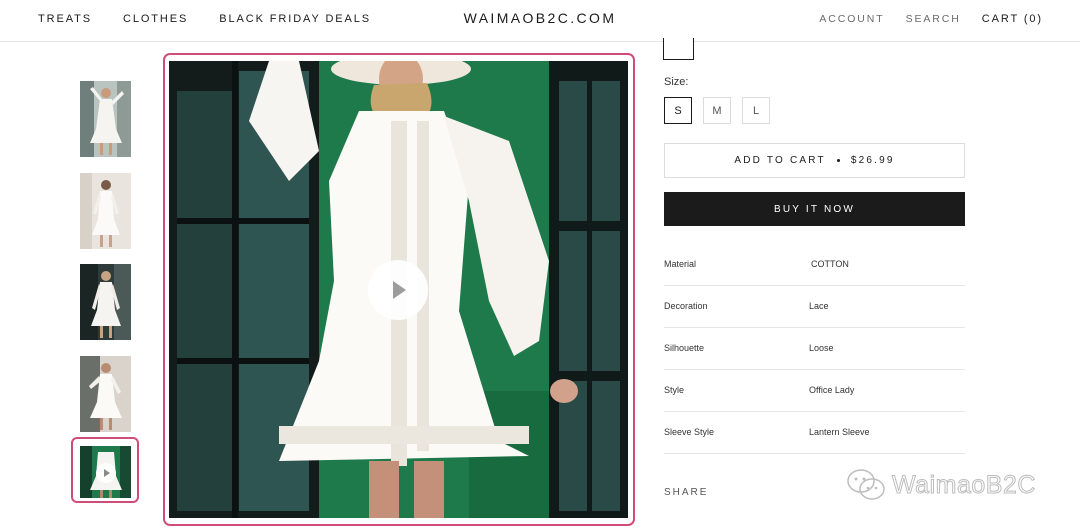 The image size is (1080, 529). I want to click on account-link: ACCOUNT, so click(851, 19).